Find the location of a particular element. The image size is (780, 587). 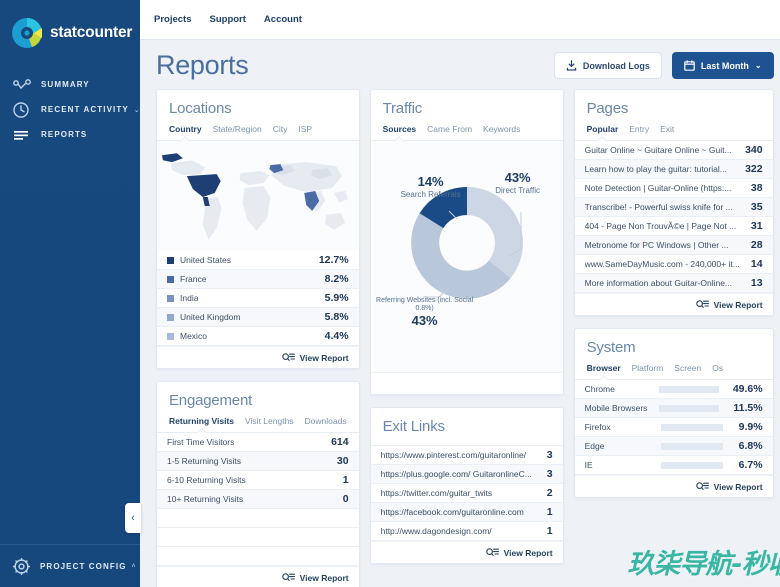

row-label: United Kingdom is located at coordinates (210, 317).